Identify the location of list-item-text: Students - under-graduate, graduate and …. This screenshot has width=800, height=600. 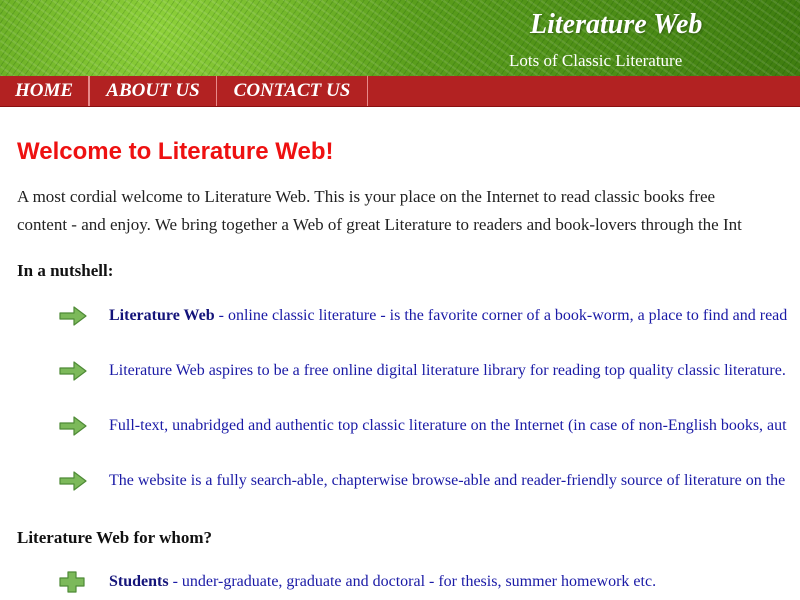
(383, 581).